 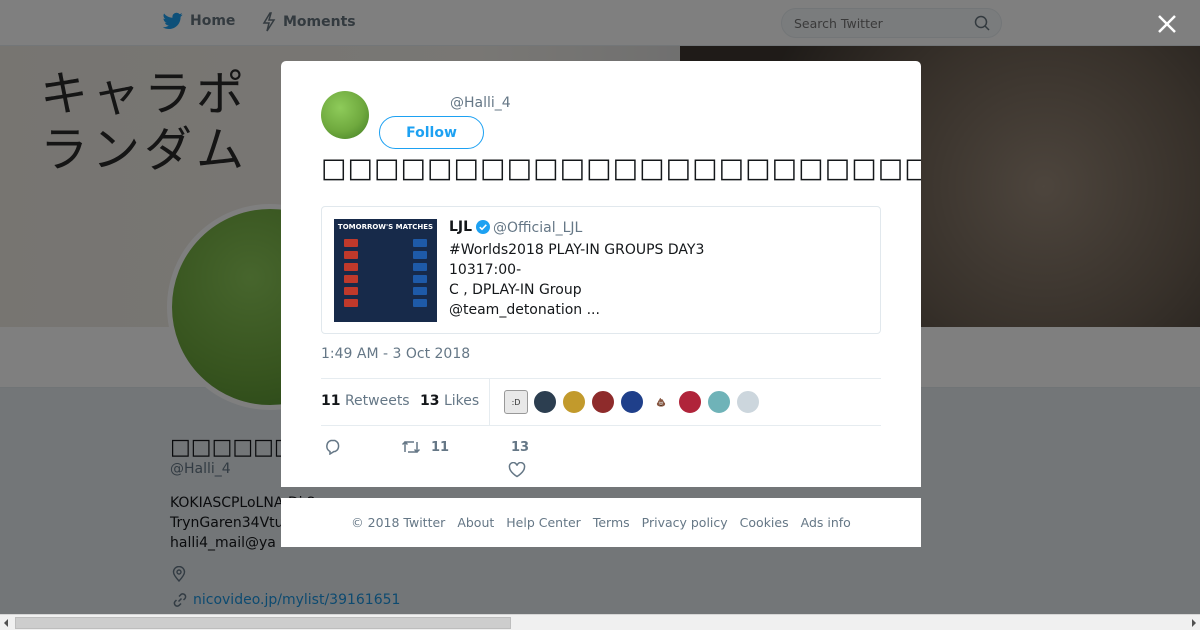 I want to click on retweet-button: 11, so click(x=425, y=447).